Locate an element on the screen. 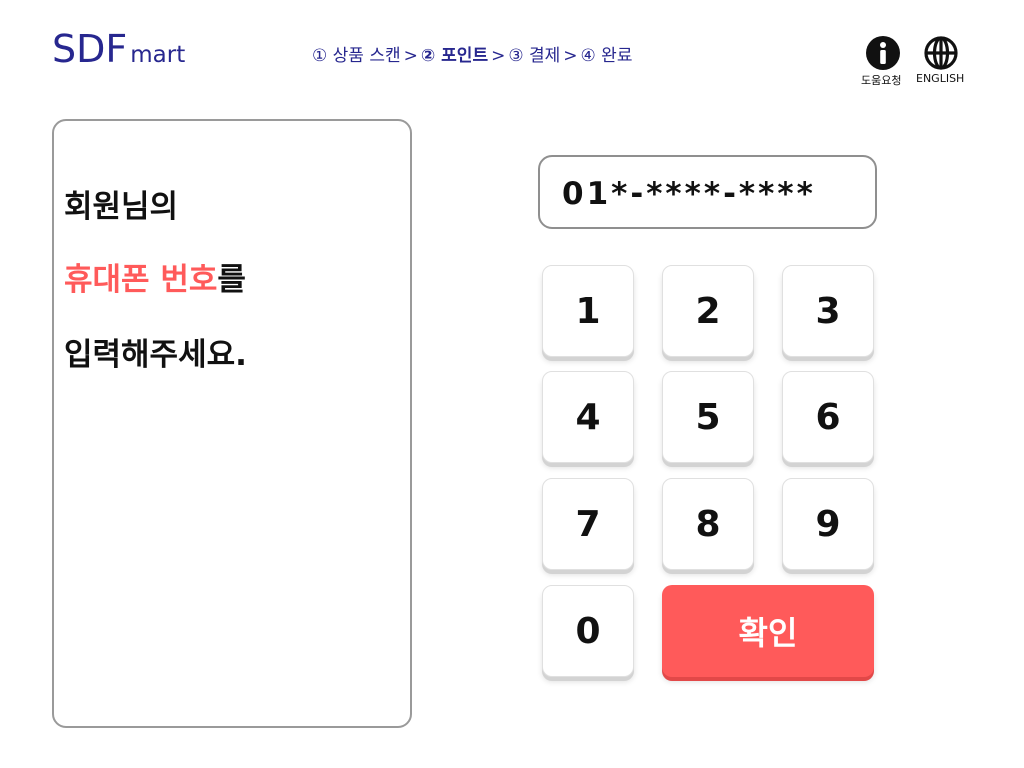 The image size is (1024, 768). step-payment: ③ 결제 is located at coordinates (534, 56).